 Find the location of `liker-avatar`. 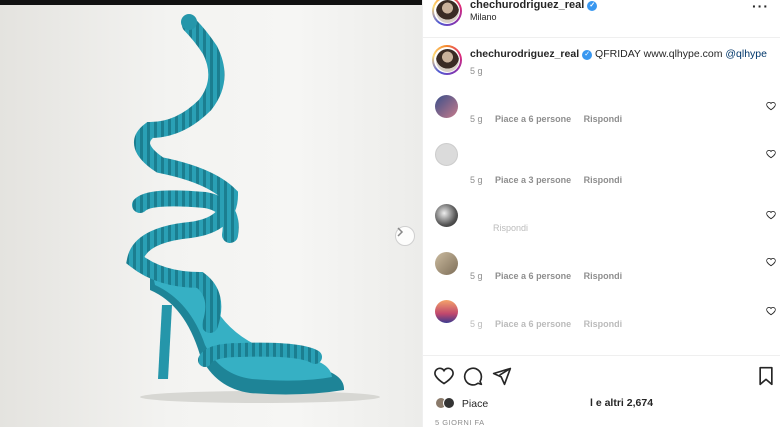

liker-avatar is located at coordinates (449, 403).